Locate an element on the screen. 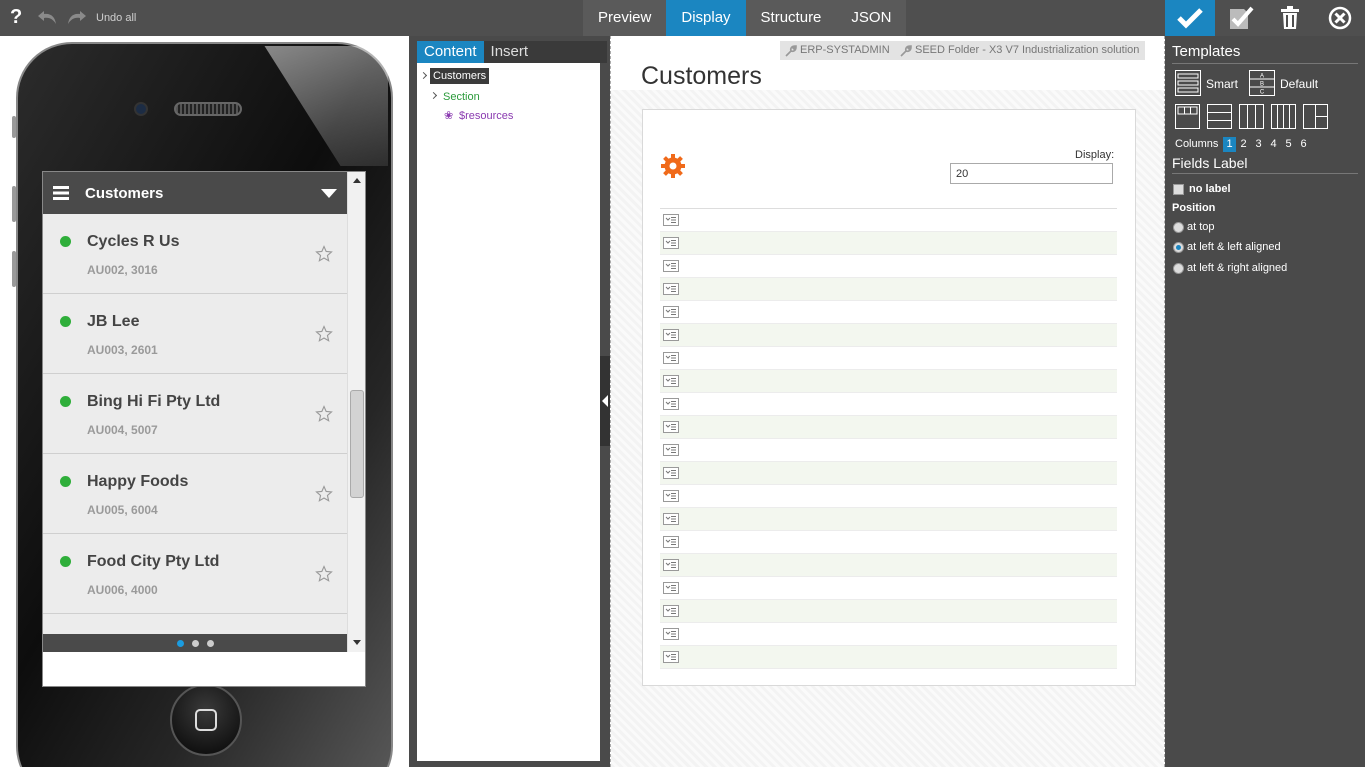 This screenshot has height=767, width=1365. close-button is located at coordinates (1340, 18).